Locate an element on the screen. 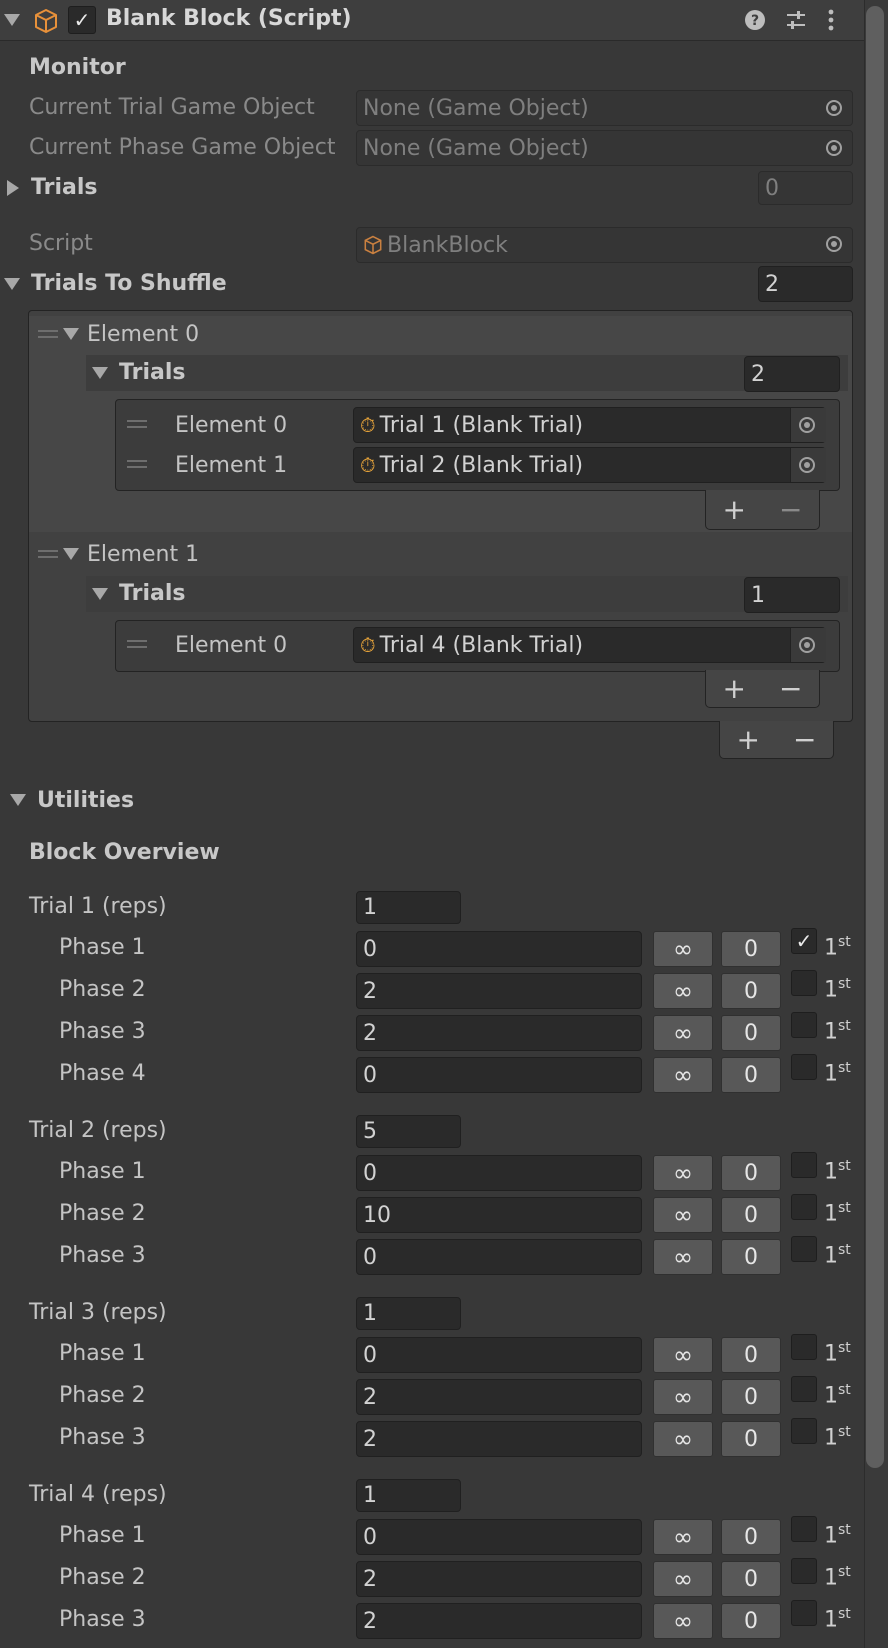 The height and width of the screenshot is (1648, 888). utilities-label: Utilities is located at coordinates (85, 800).